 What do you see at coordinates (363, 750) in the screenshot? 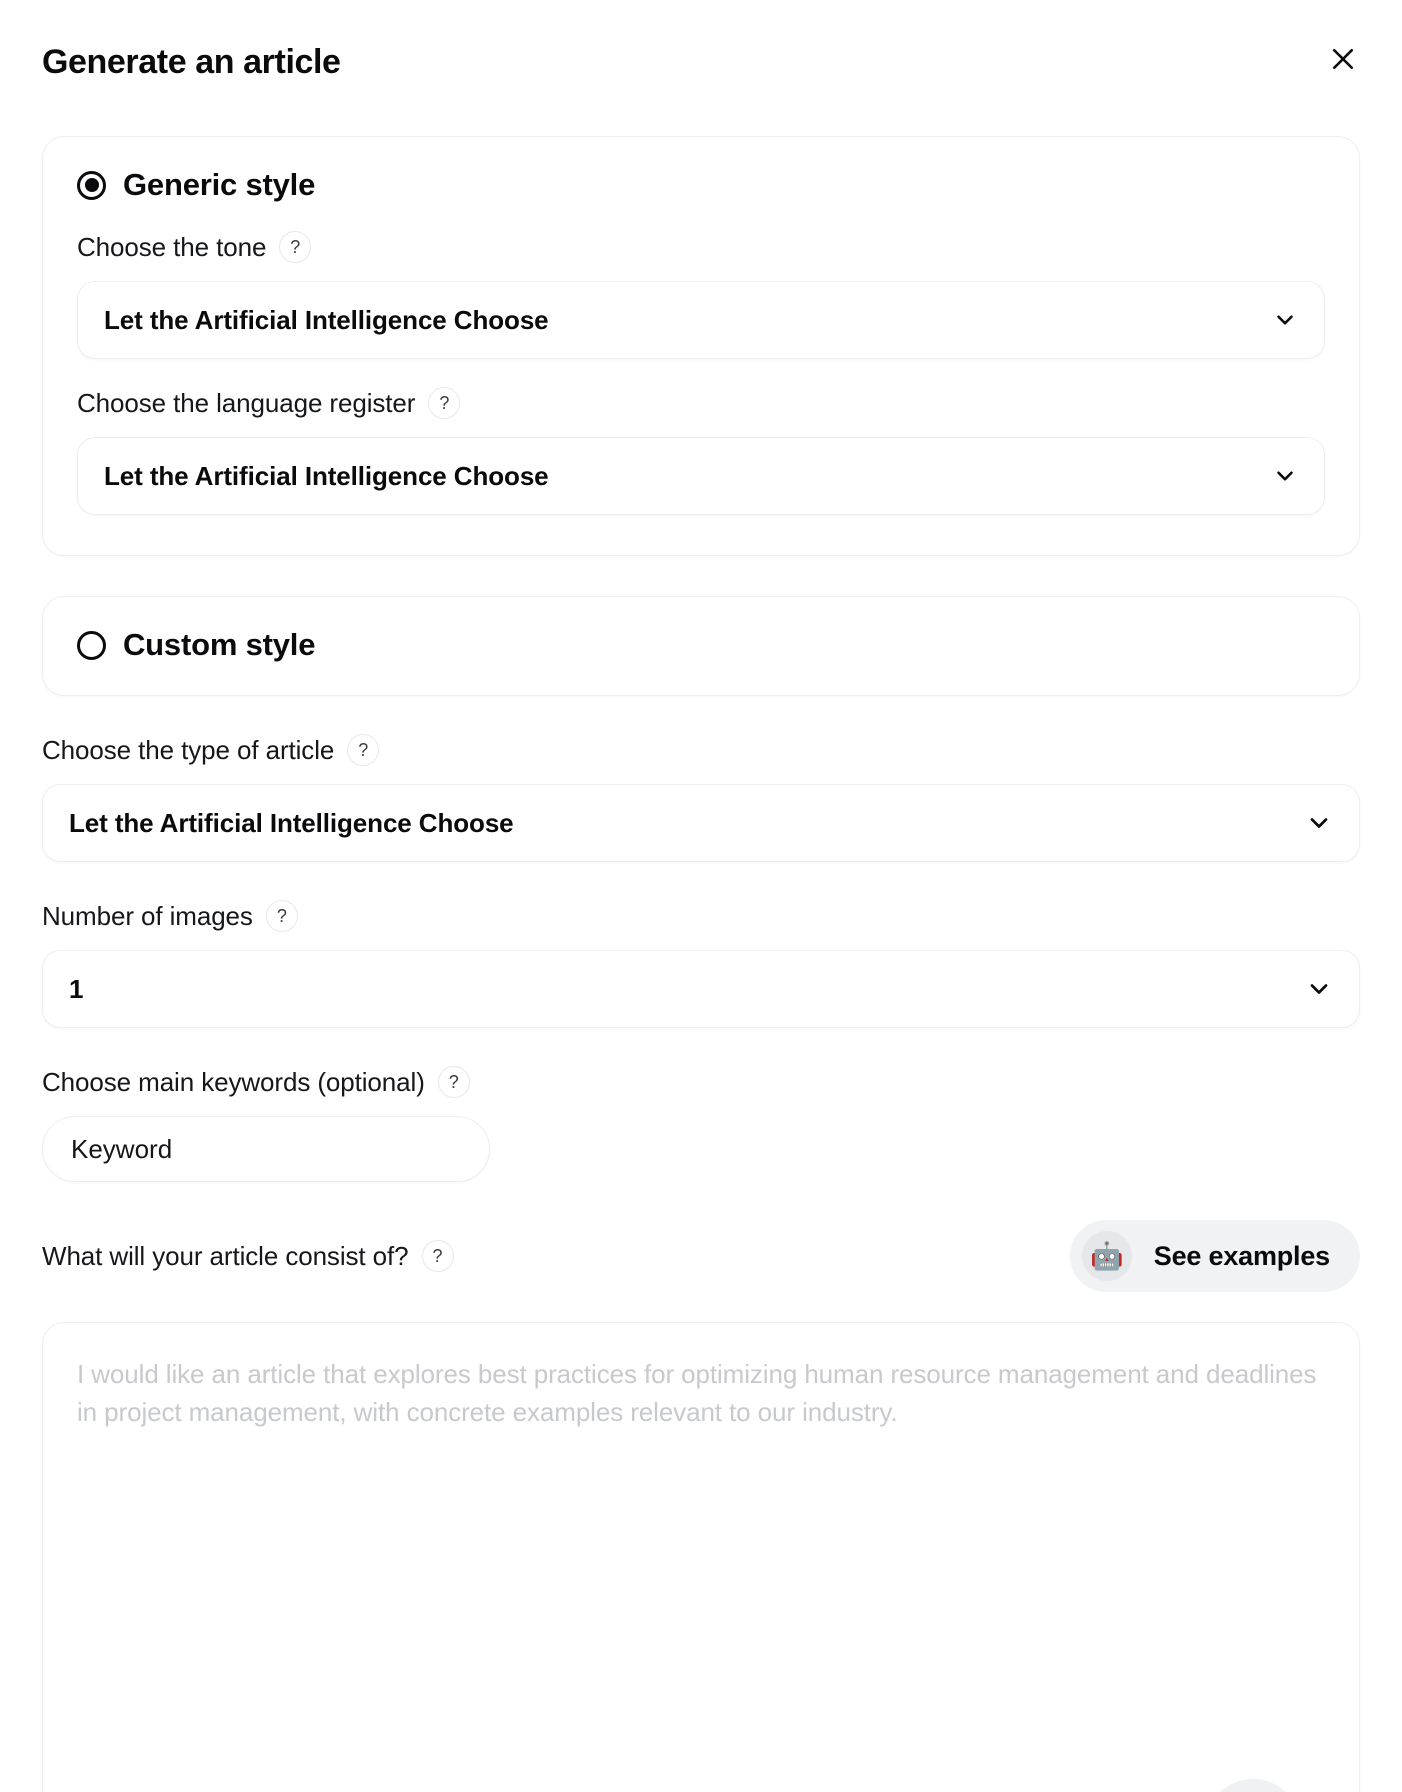
I see `help-icon-article-type: ?` at bounding box center [363, 750].